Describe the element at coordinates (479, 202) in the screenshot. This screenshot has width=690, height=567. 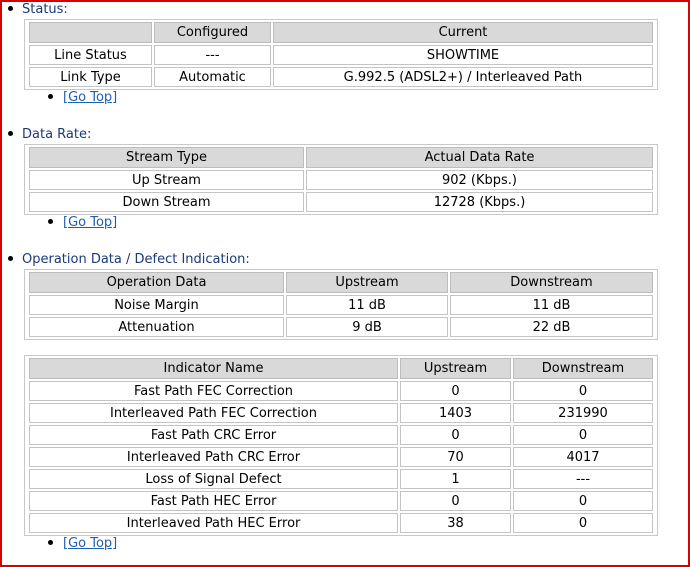
I see `cell-value: 12728 (Kbps.)` at that location.